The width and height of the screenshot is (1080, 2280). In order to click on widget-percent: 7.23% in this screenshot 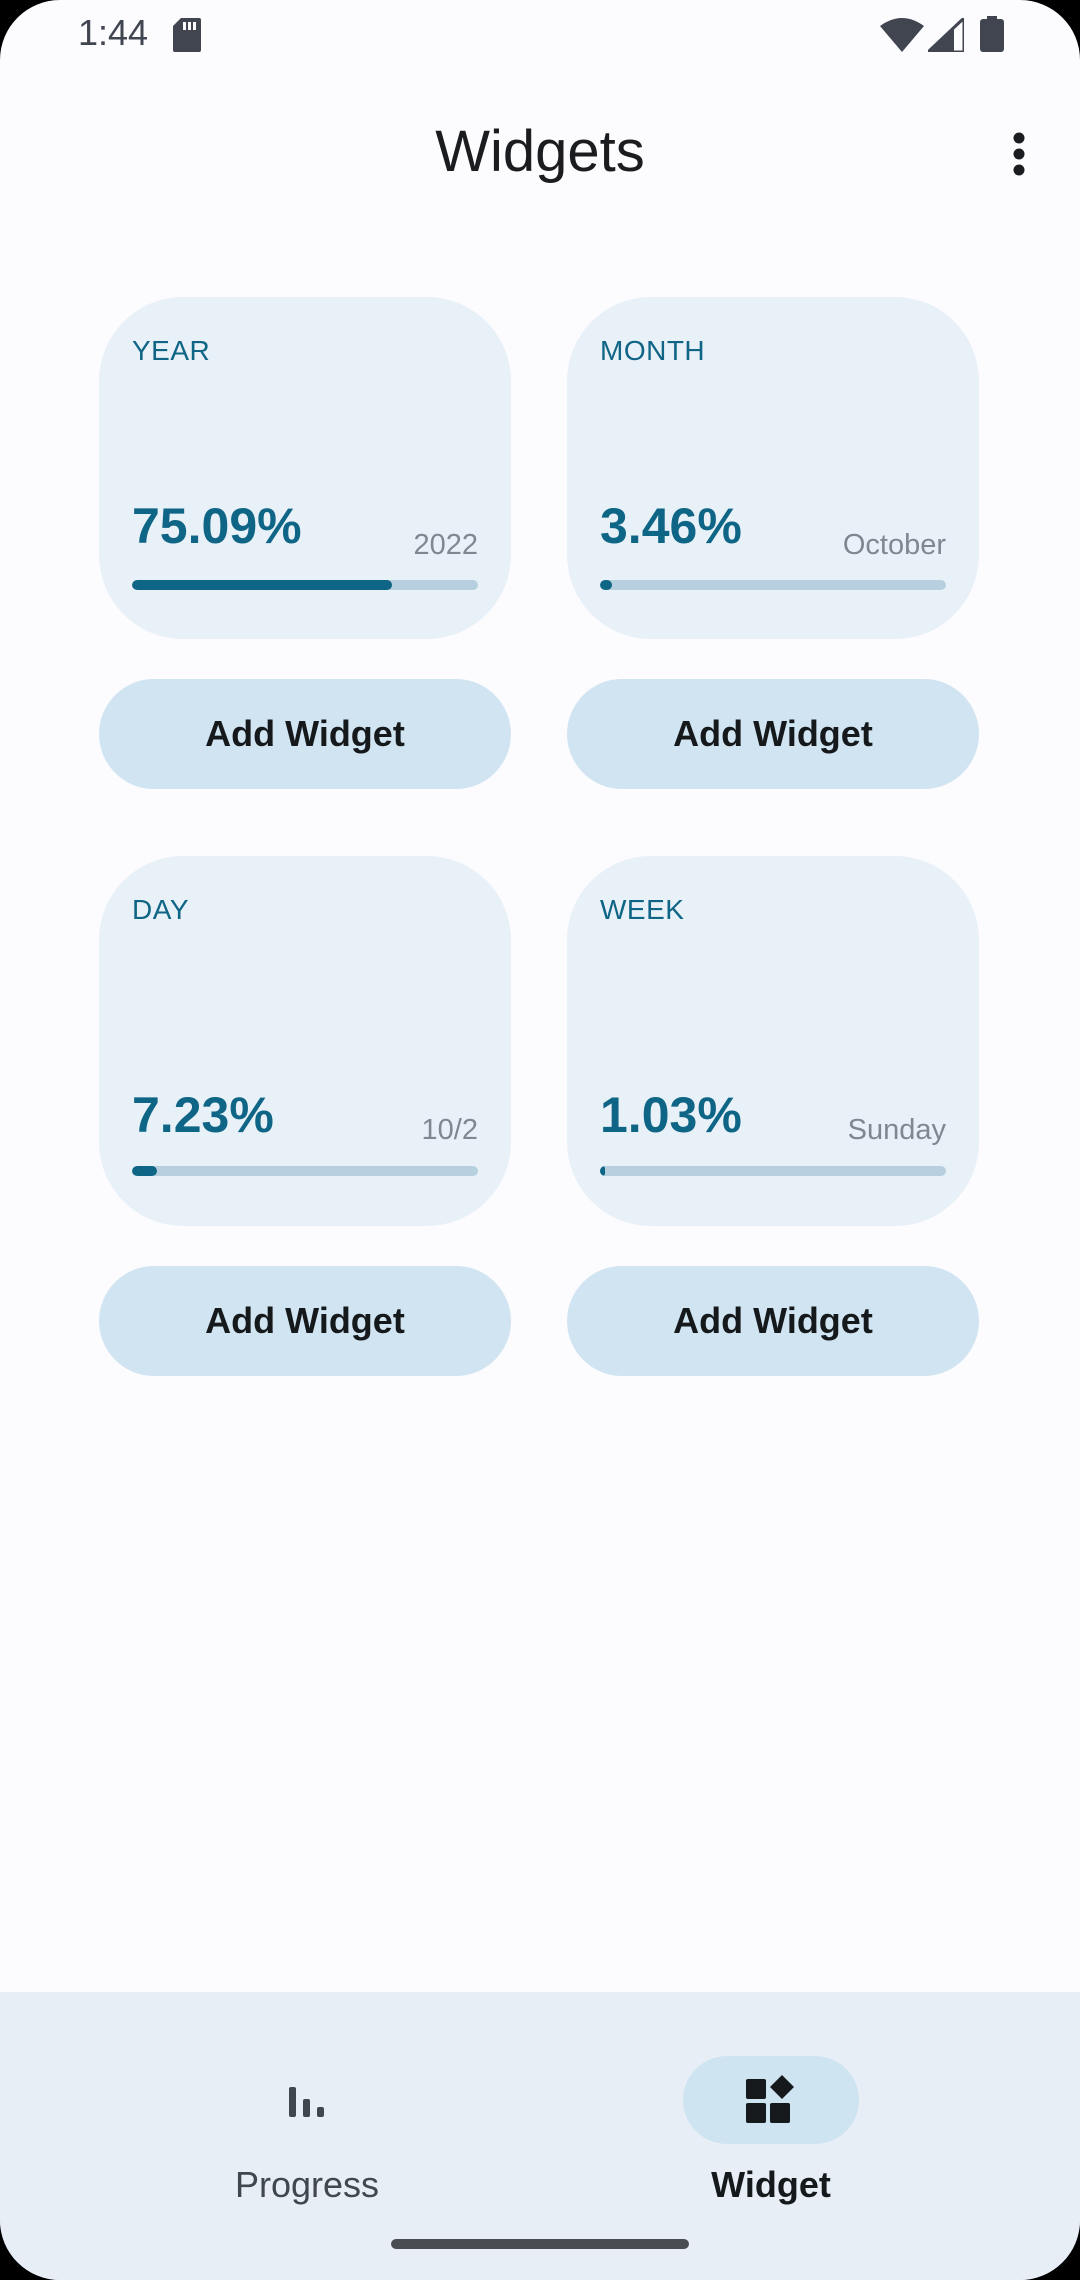, I will do `click(203, 1115)`.